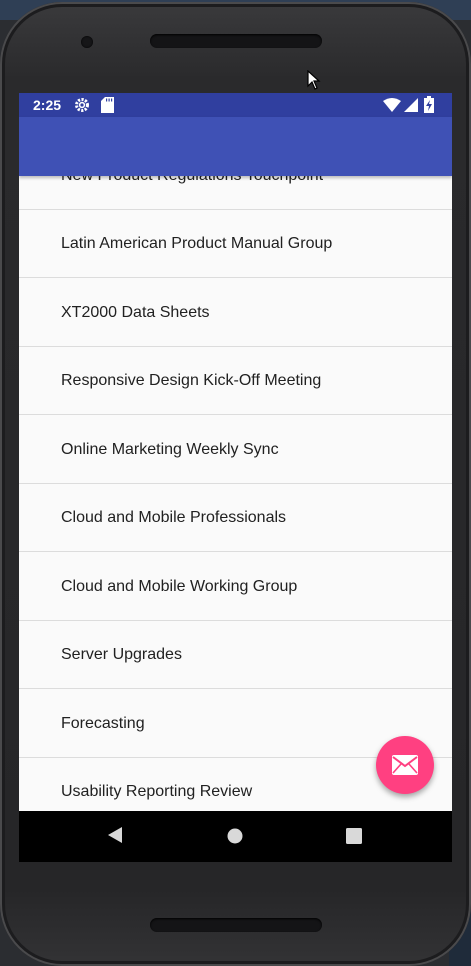  I want to click on list-item-title: Usability Reporting Review, so click(157, 791).